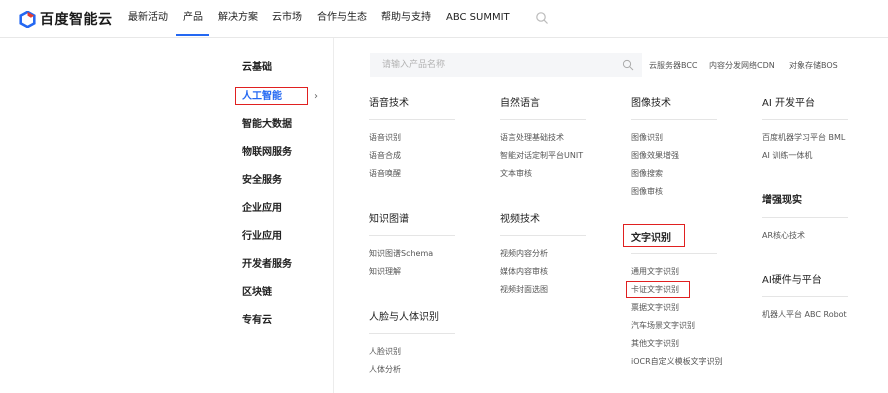 This screenshot has width=888, height=393. I want to click on quick-link-bcc: 云服务器BCC, so click(673, 66).